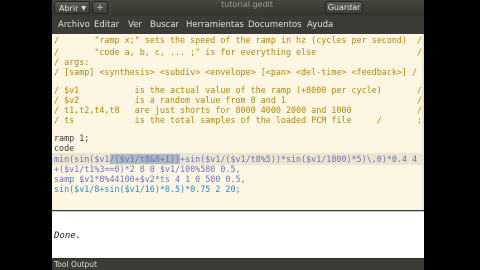 The width and height of the screenshot is (480, 270). I want to click on menu-editar: Editar, so click(106, 25).